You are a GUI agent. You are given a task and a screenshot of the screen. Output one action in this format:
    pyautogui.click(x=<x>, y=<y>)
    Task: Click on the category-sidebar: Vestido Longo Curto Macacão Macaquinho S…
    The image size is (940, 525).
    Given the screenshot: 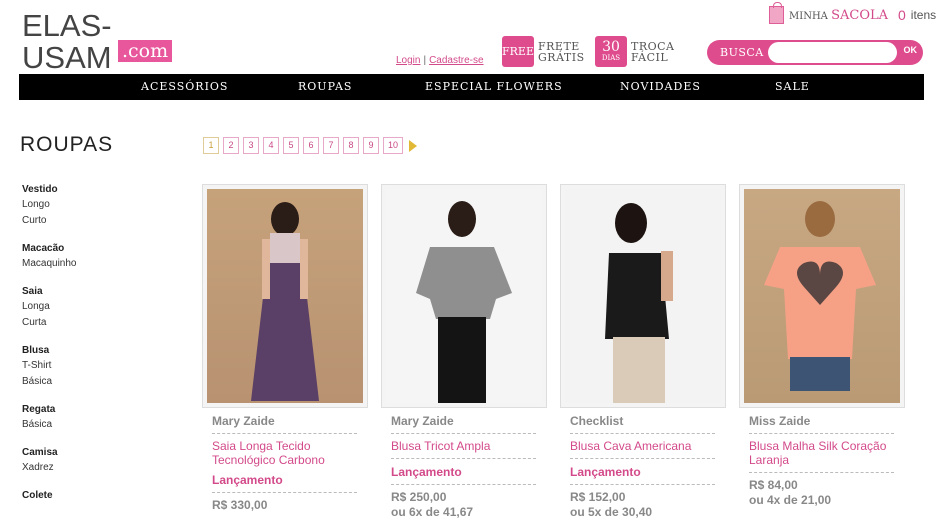 What is the action you would take?
    pyautogui.click(x=97, y=349)
    